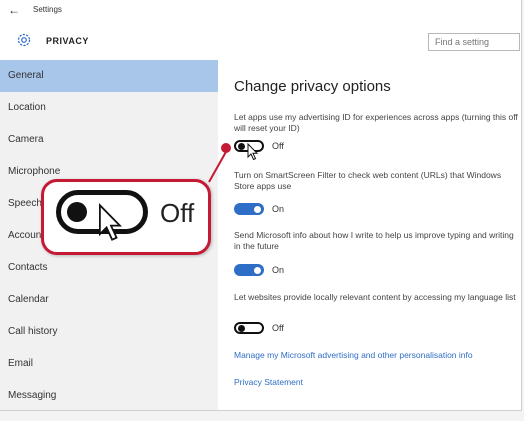 This screenshot has width=524, height=421. What do you see at coordinates (109, 268) in the screenshot?
I see `sidebar-item-contacts: Contacts` at bounding box center [109, 268].